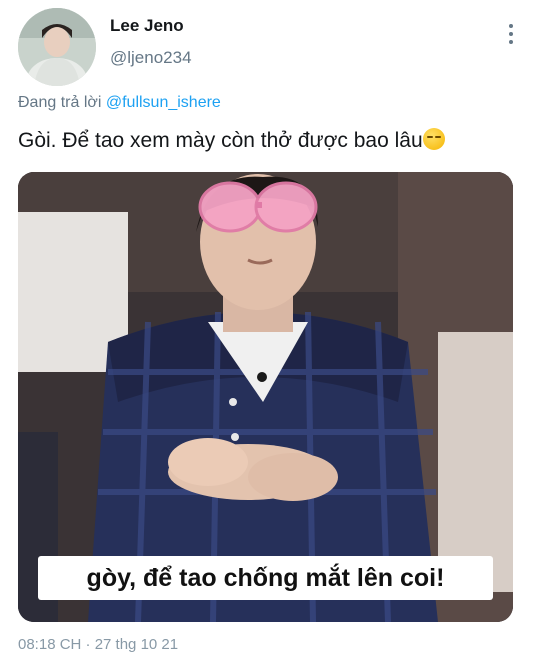  I want to click on tweet-header: Lee Jeno @ljeno234, so click(273, 48).